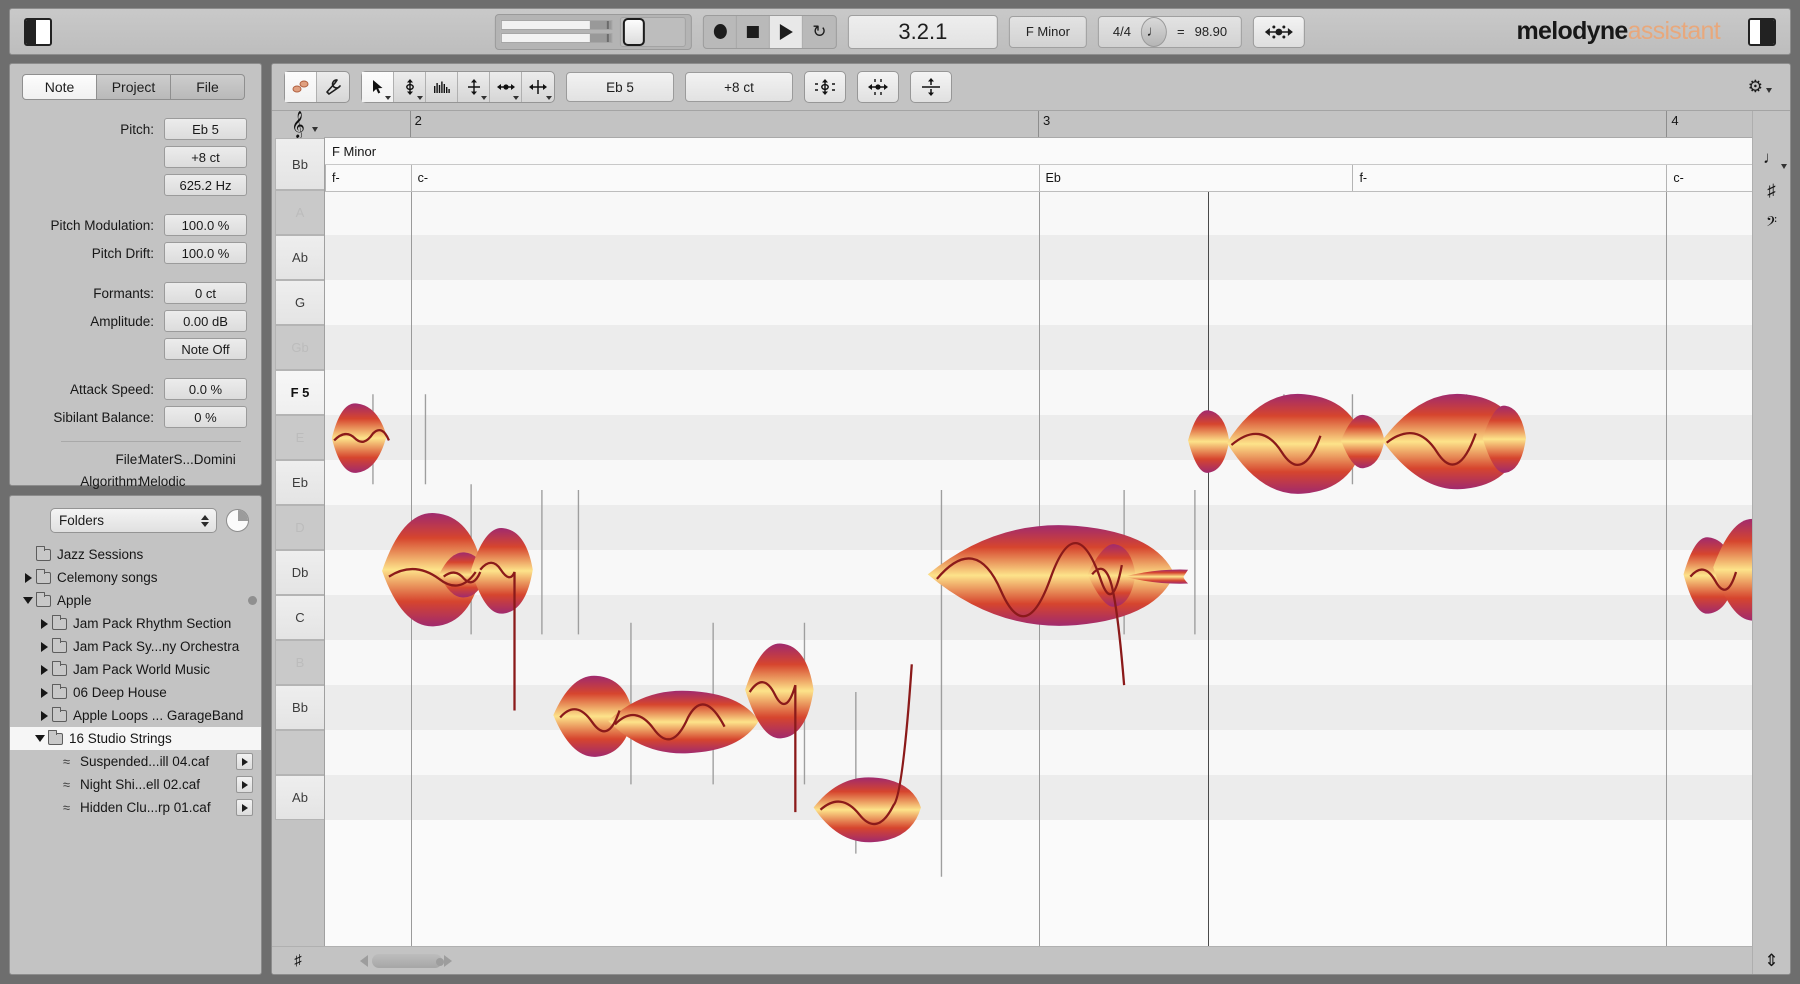 This screenshot has width=1800, height=984. Describe the element at coordinates (298, 542) in the screenshot. I see `piano-keyboard: Bb A Ab G Gb F 5 E Eb D Db C B Bb Ab` at that location.